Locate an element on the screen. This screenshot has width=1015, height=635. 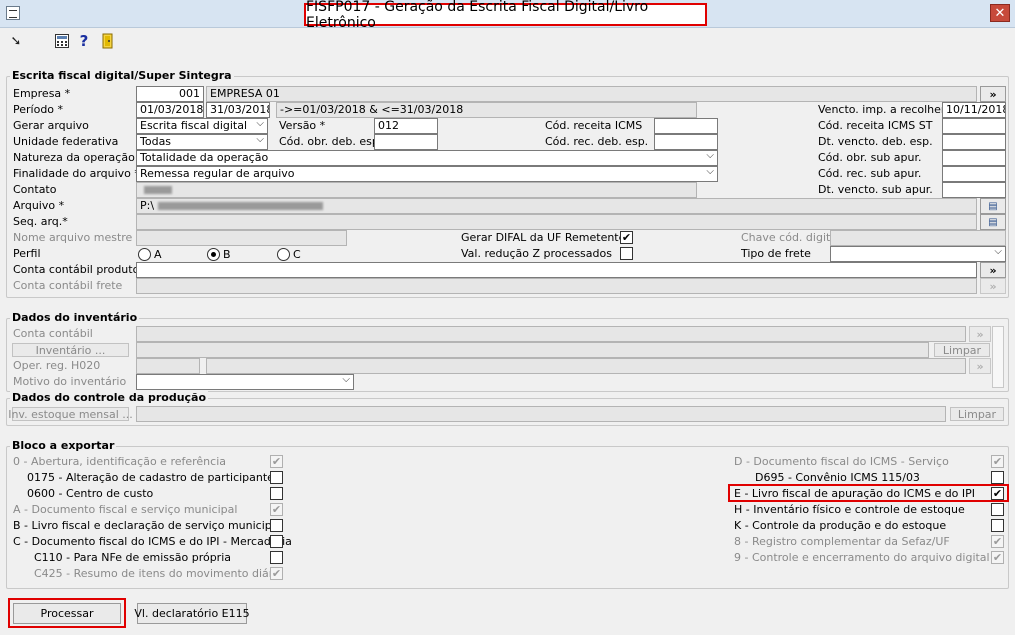
toolbar is located at coordinates (507, 42).